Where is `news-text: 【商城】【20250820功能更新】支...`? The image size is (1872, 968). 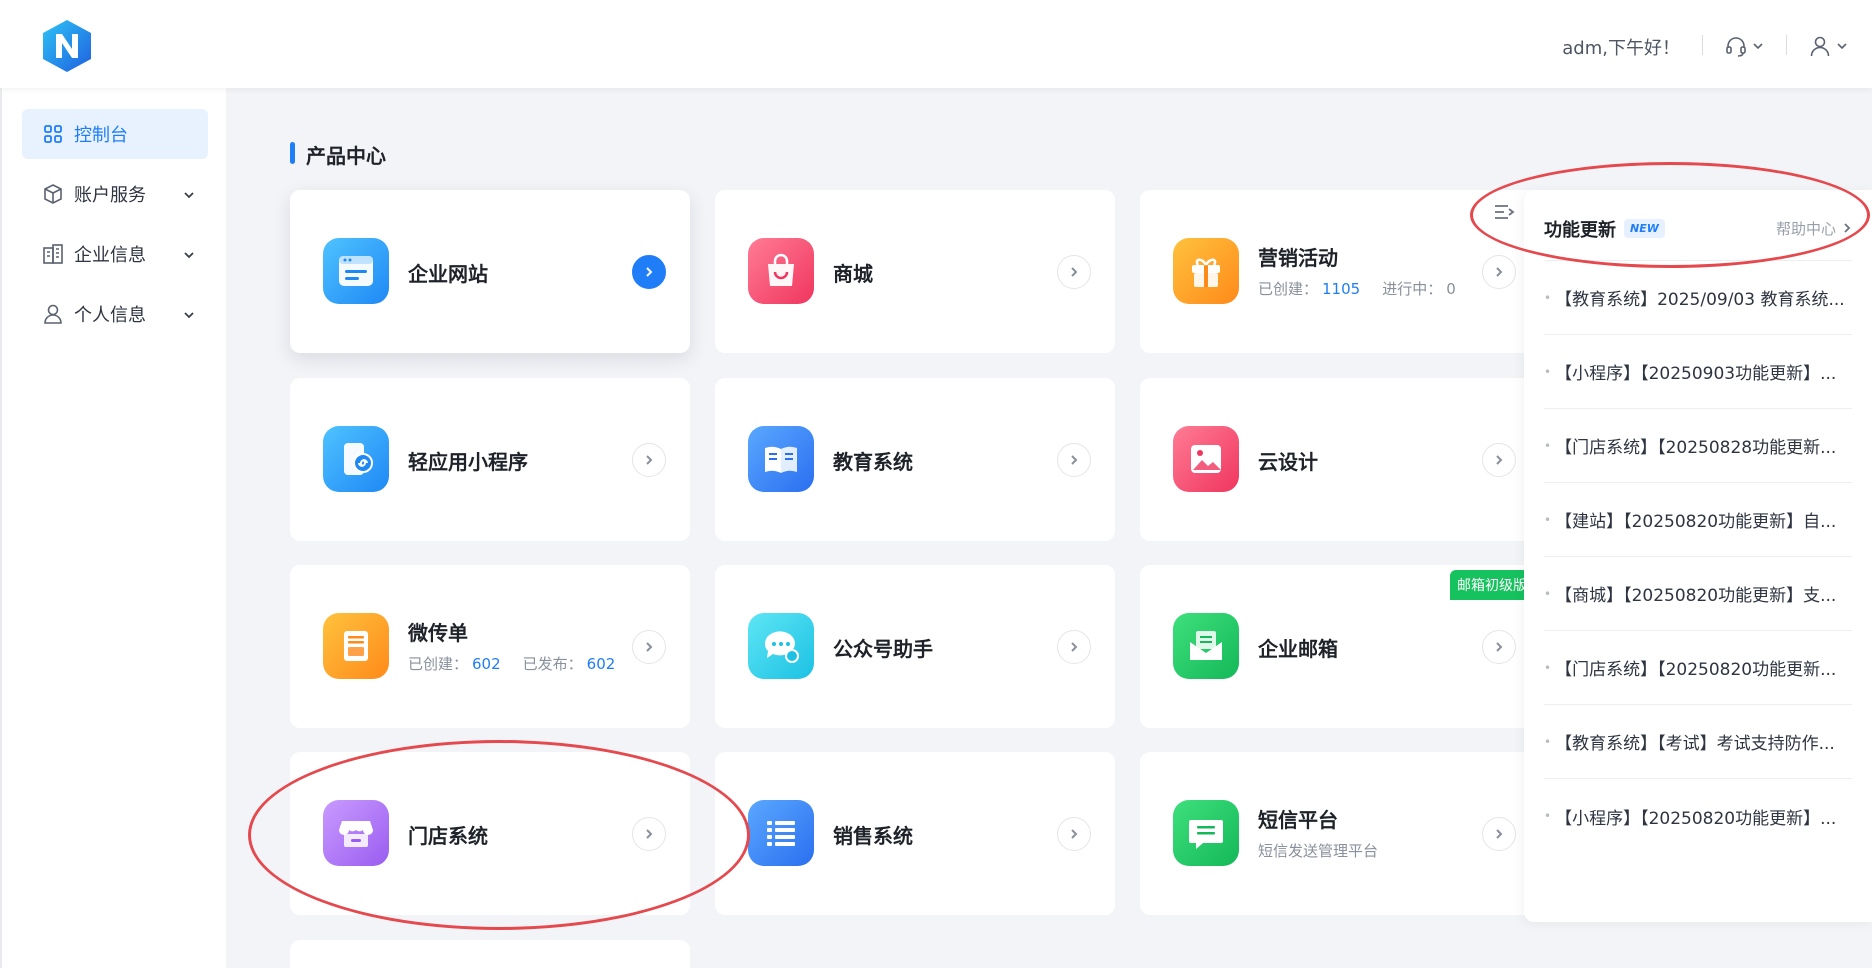 news-text: 【商城】【20250820功能更新】支... is located at coordinates (1696, 596).